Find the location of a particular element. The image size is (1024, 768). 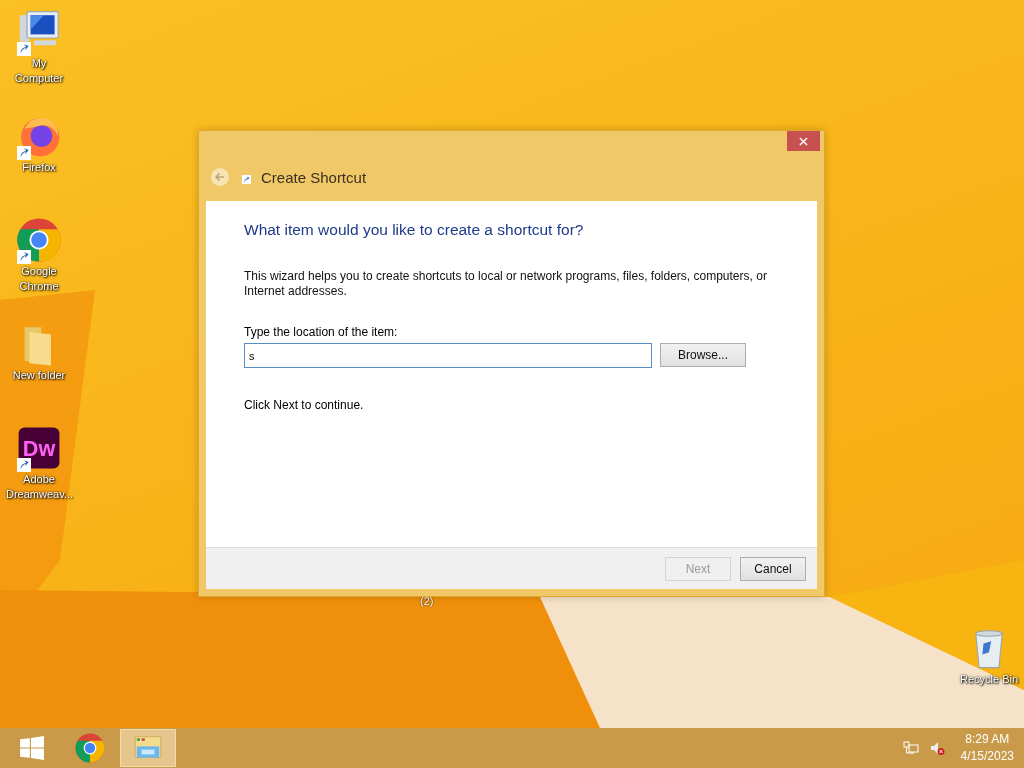

close-button is located at coordinates (803, 141).